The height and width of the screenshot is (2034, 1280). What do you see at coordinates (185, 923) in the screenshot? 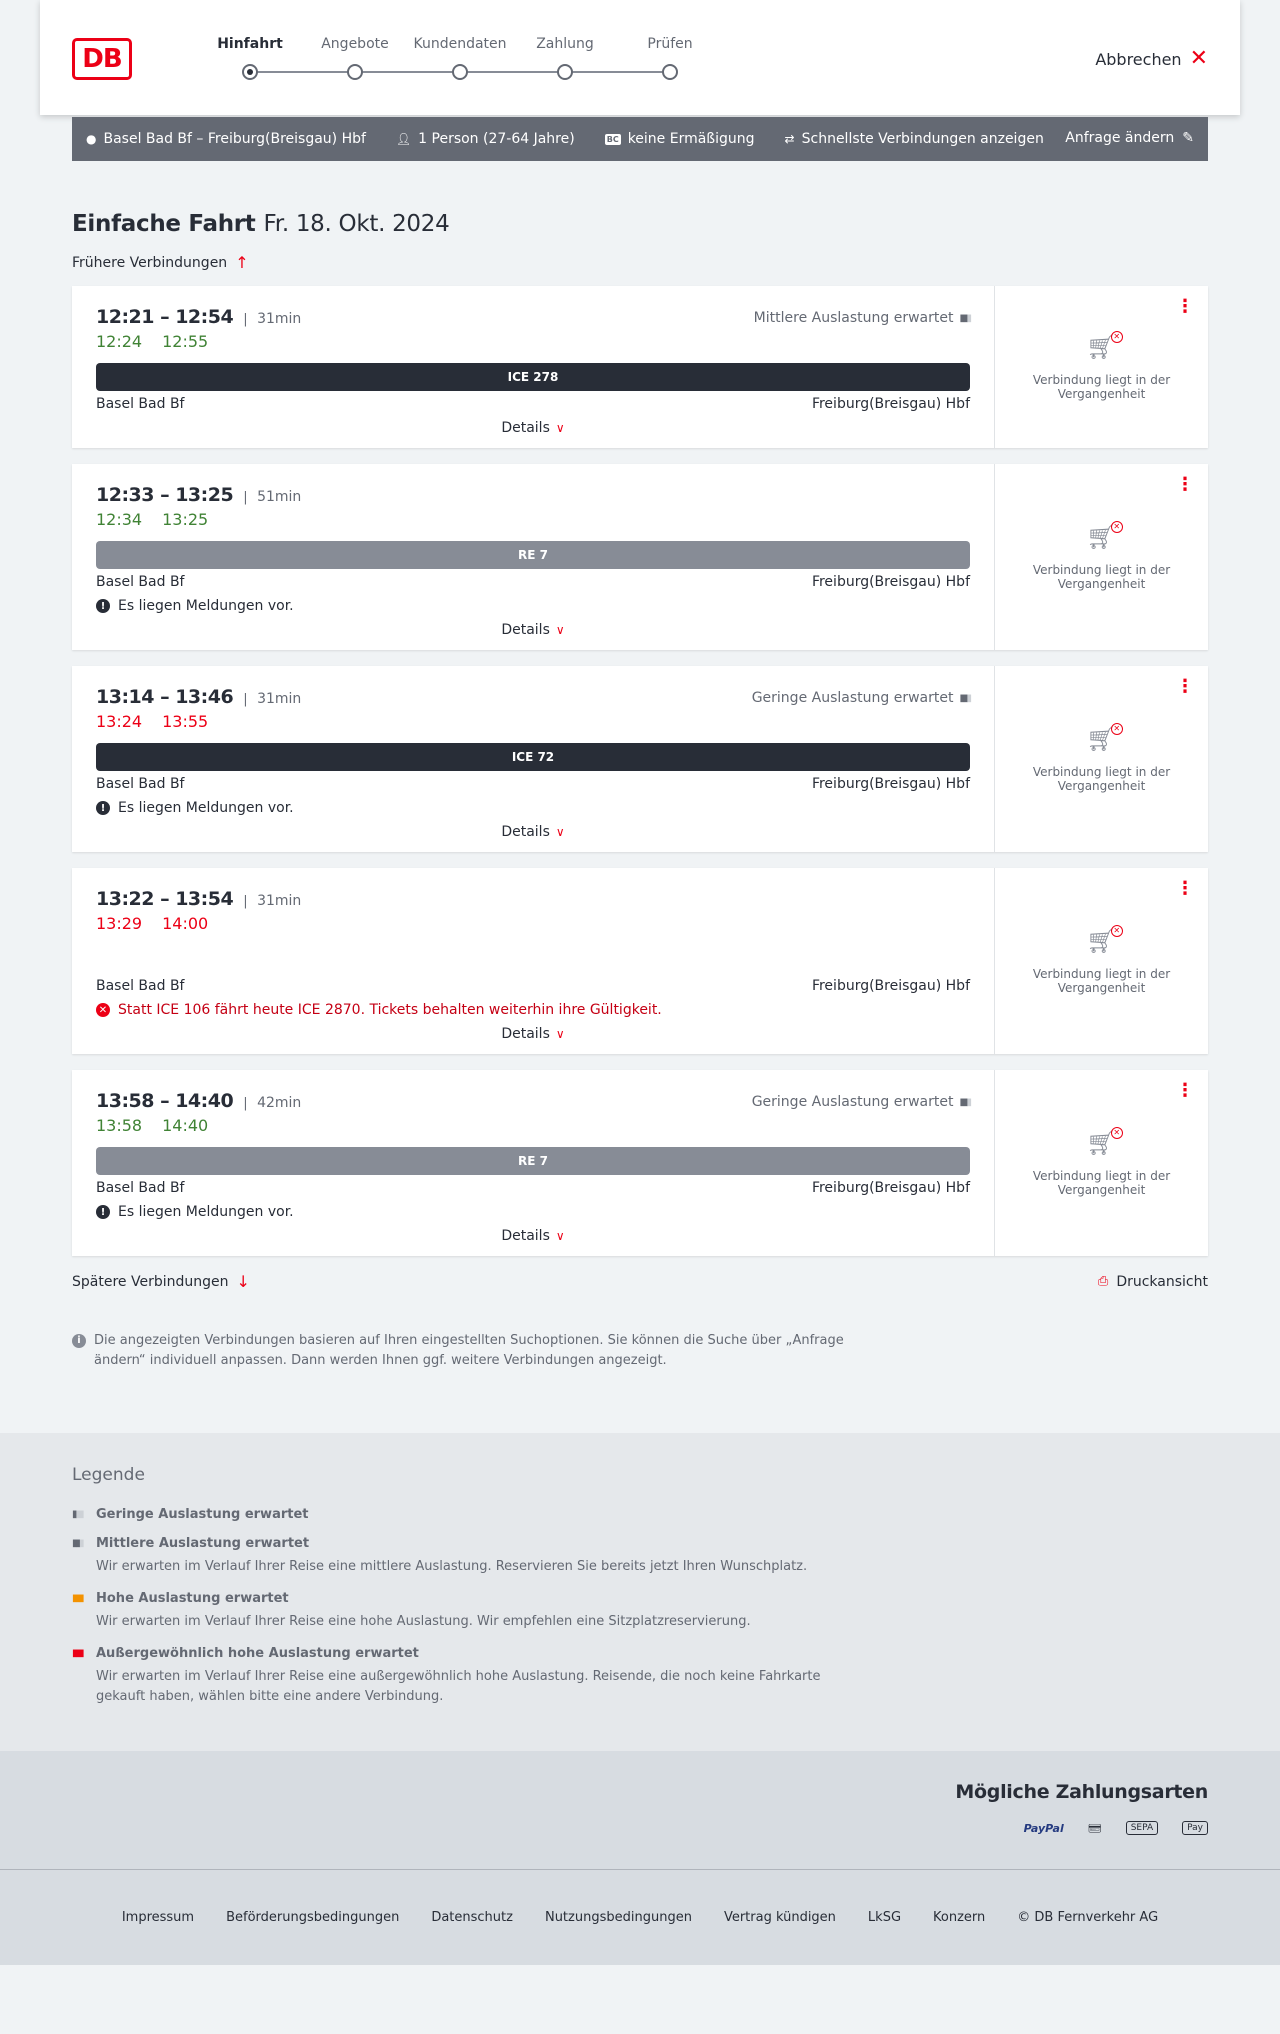
I see `realtime-arrival: 14:00` at bounding box center [185, 923].